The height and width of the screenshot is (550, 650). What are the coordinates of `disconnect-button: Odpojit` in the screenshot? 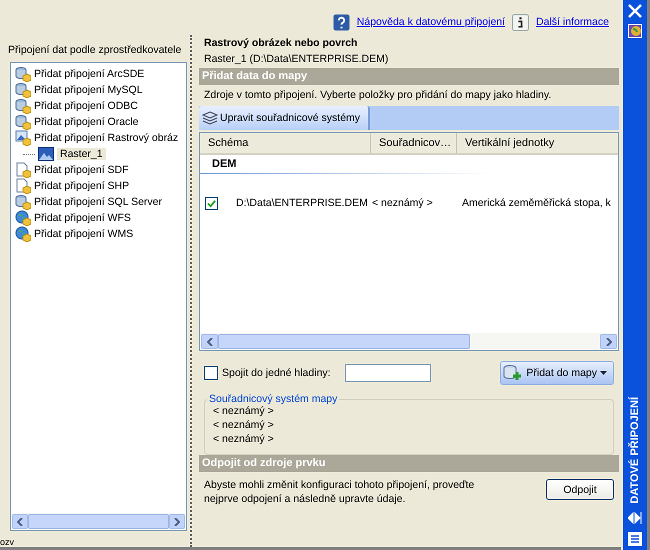 It's located at (580, 489).